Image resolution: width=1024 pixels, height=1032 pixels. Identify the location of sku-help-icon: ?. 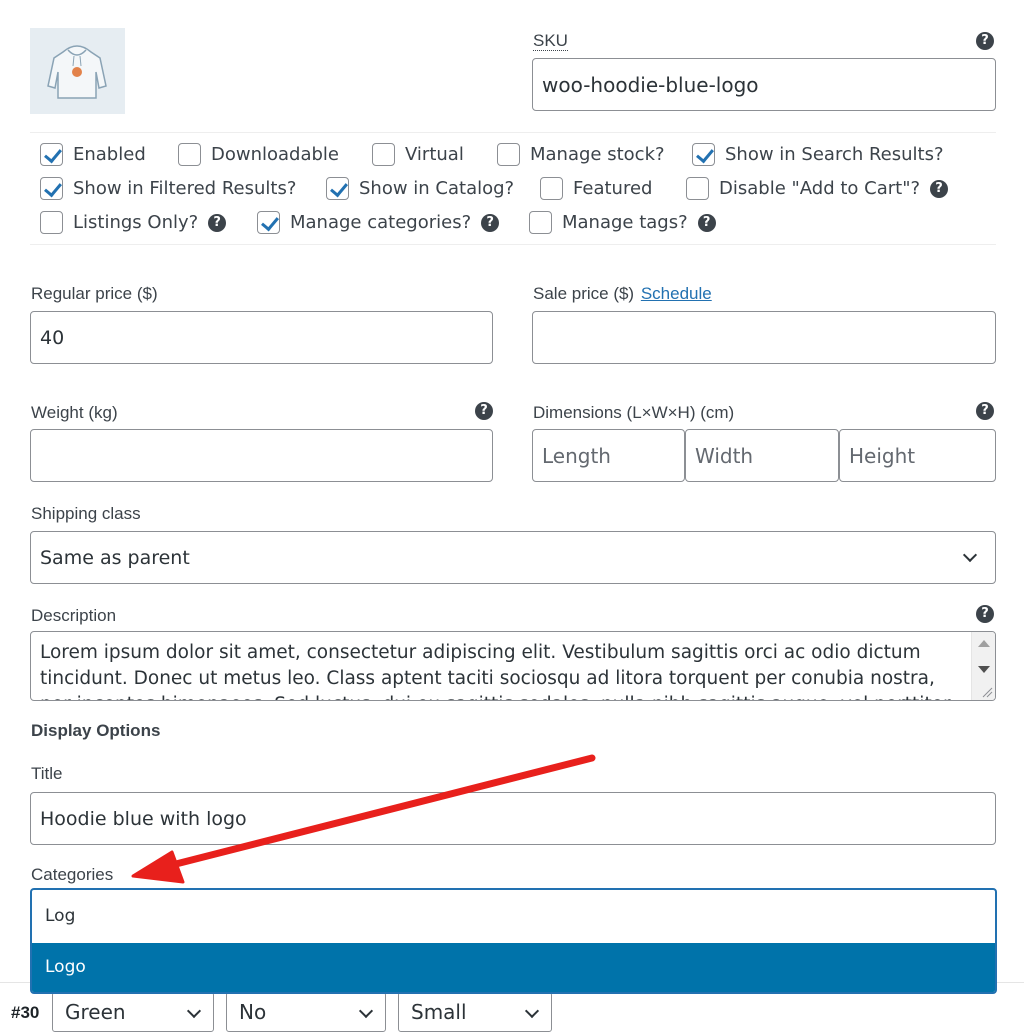
(985, 41).